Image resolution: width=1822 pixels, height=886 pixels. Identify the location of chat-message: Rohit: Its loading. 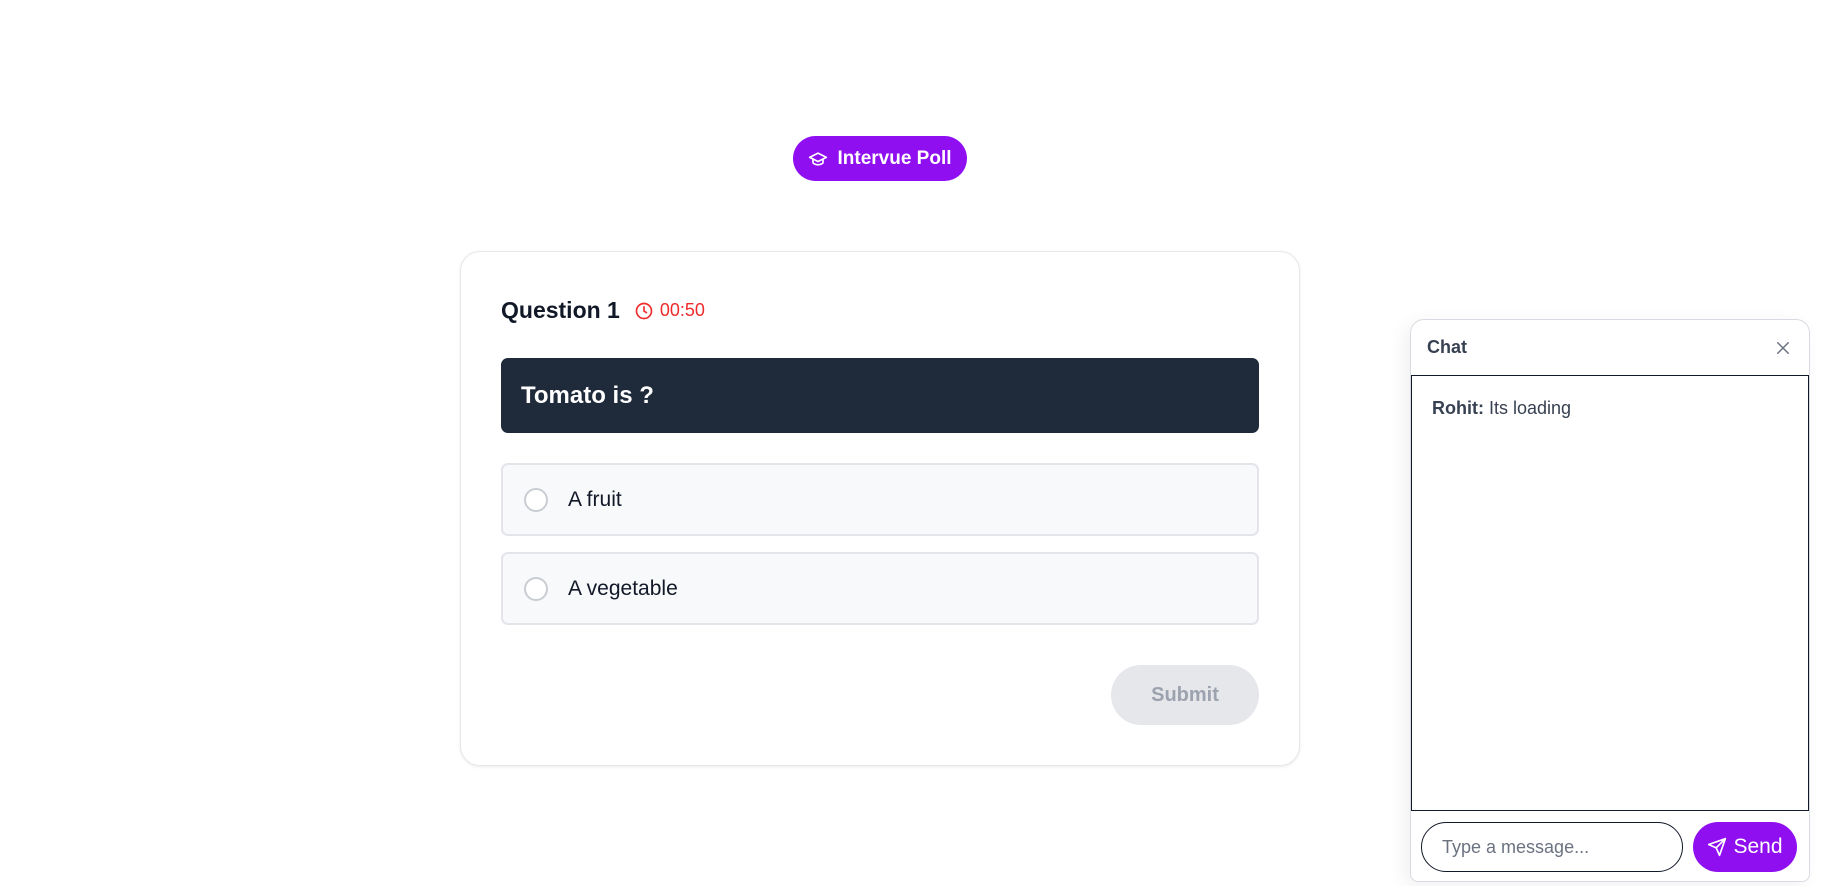
(1610, 408).